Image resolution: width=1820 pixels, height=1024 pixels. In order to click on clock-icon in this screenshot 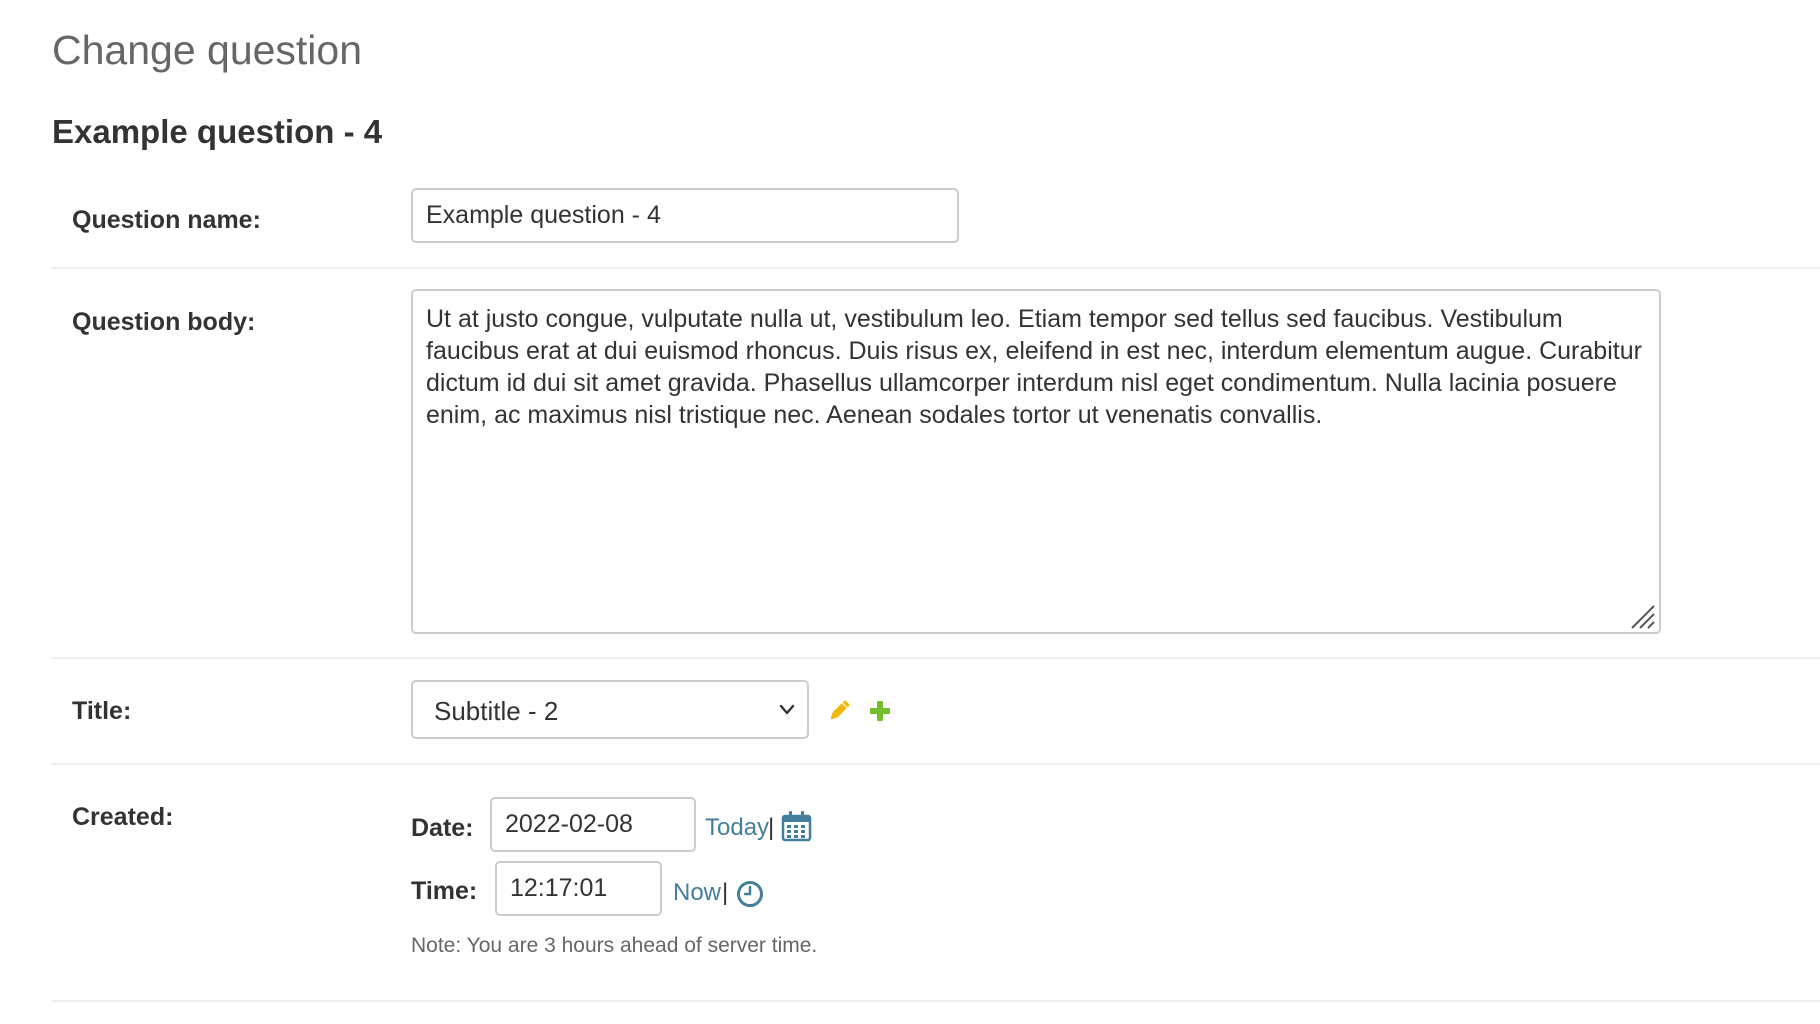, I will do `click(750, 894)`.